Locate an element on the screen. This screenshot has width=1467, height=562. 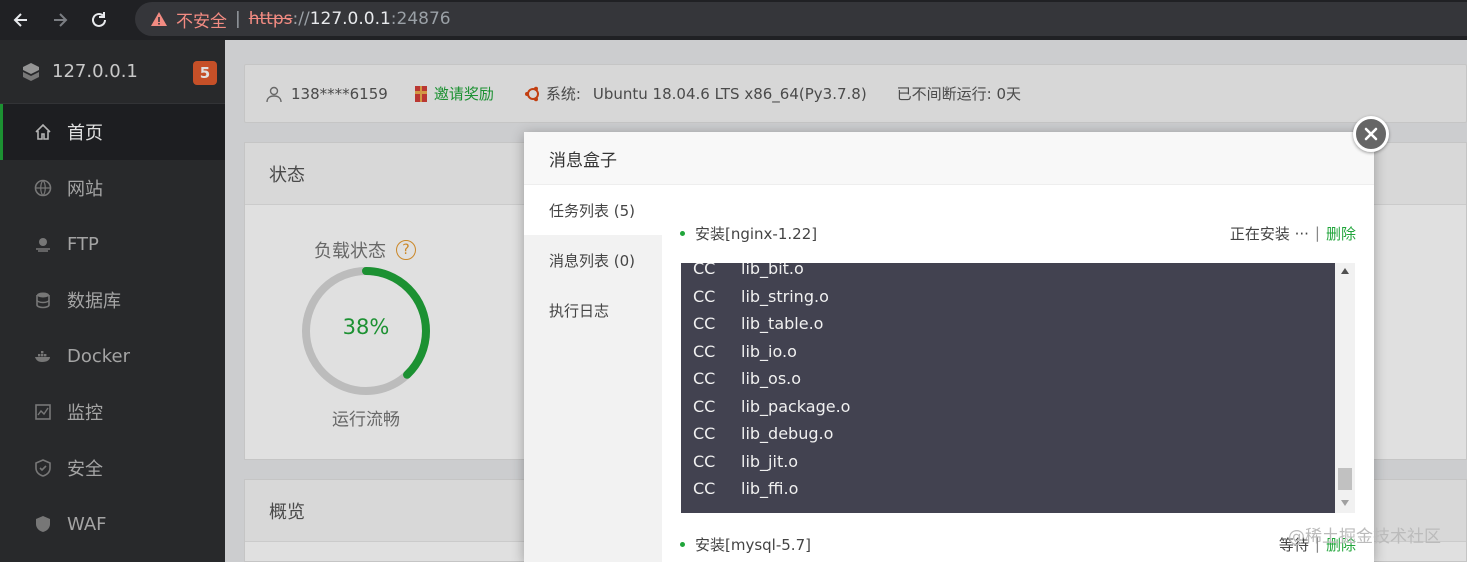
log-file: lib_jit.o is located at coordinates (770, 461).